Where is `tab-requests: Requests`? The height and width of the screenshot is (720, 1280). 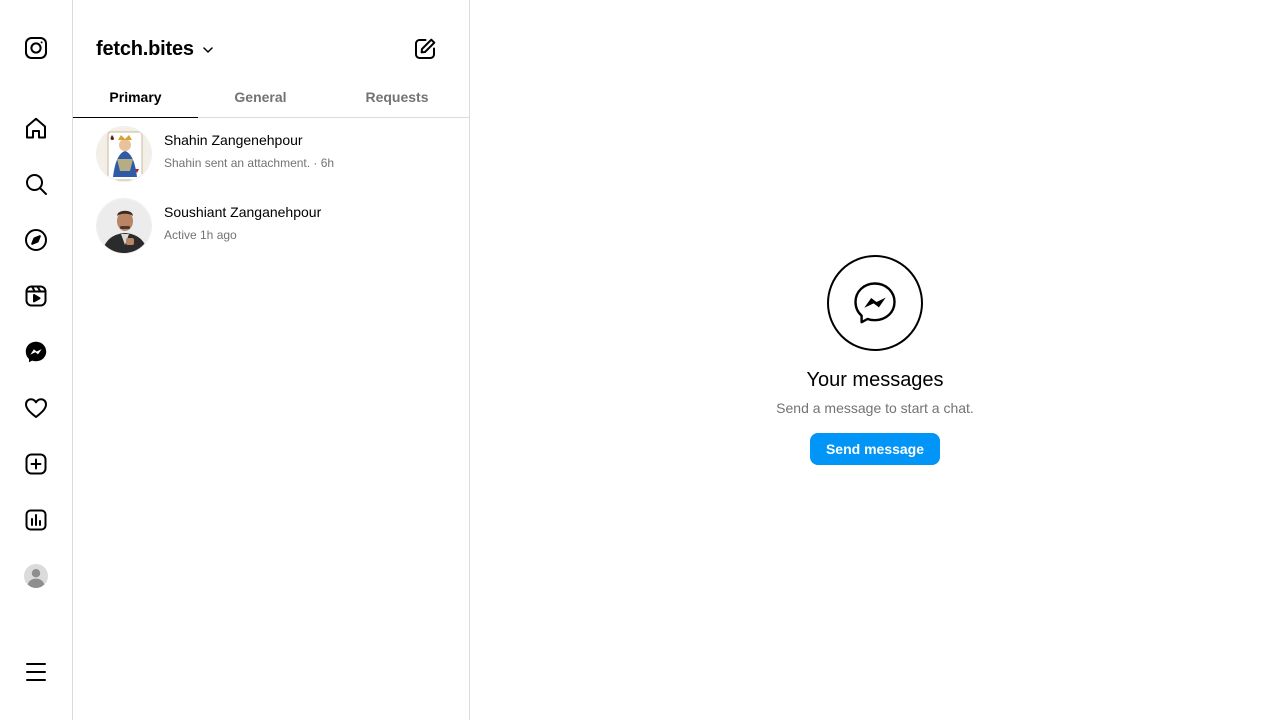
tab-requests: Requests is located at coordinates (397, 97).